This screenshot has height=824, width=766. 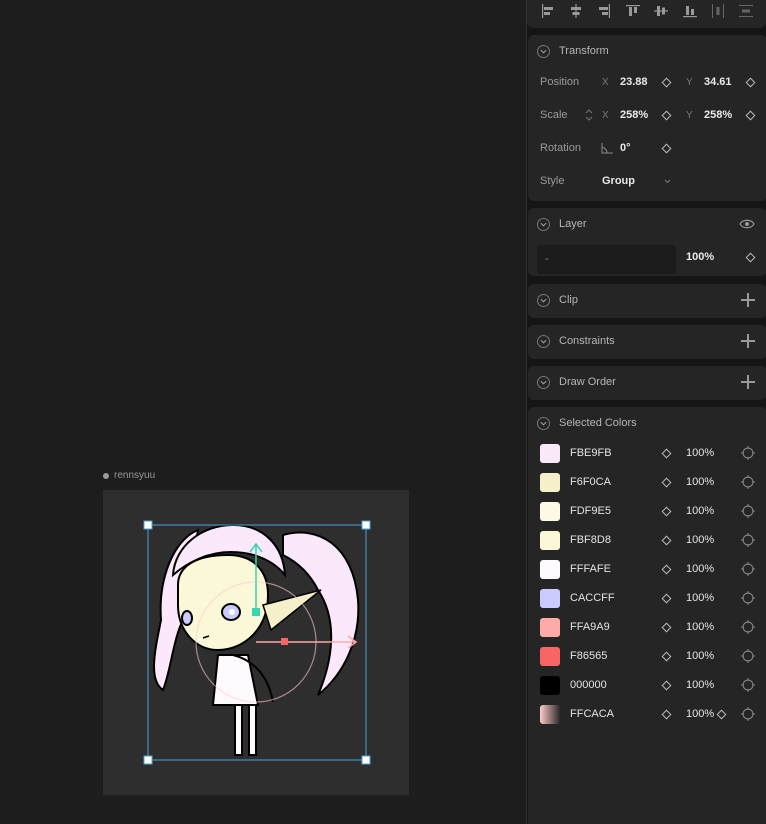 What do you see at coordinates (647, 224) in the screenshot?
I see `layer-header: Layer` at bounding box center [647, 224].